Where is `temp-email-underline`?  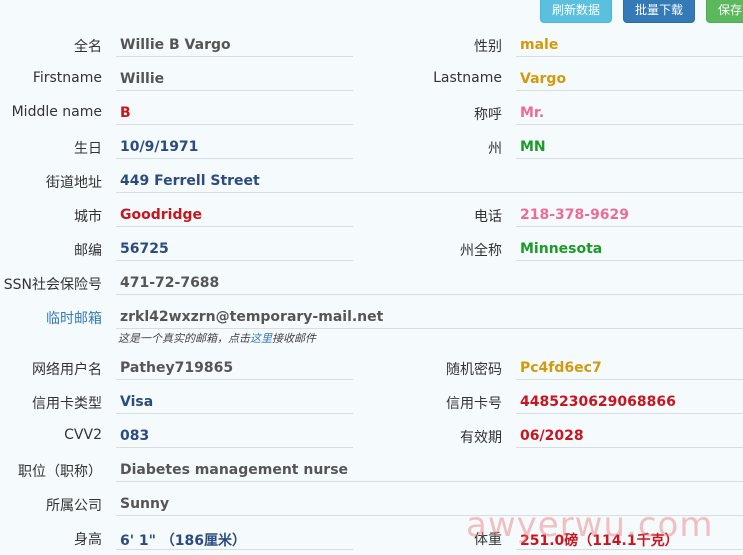 temp-email-underline is located at coordinates (429, 328).